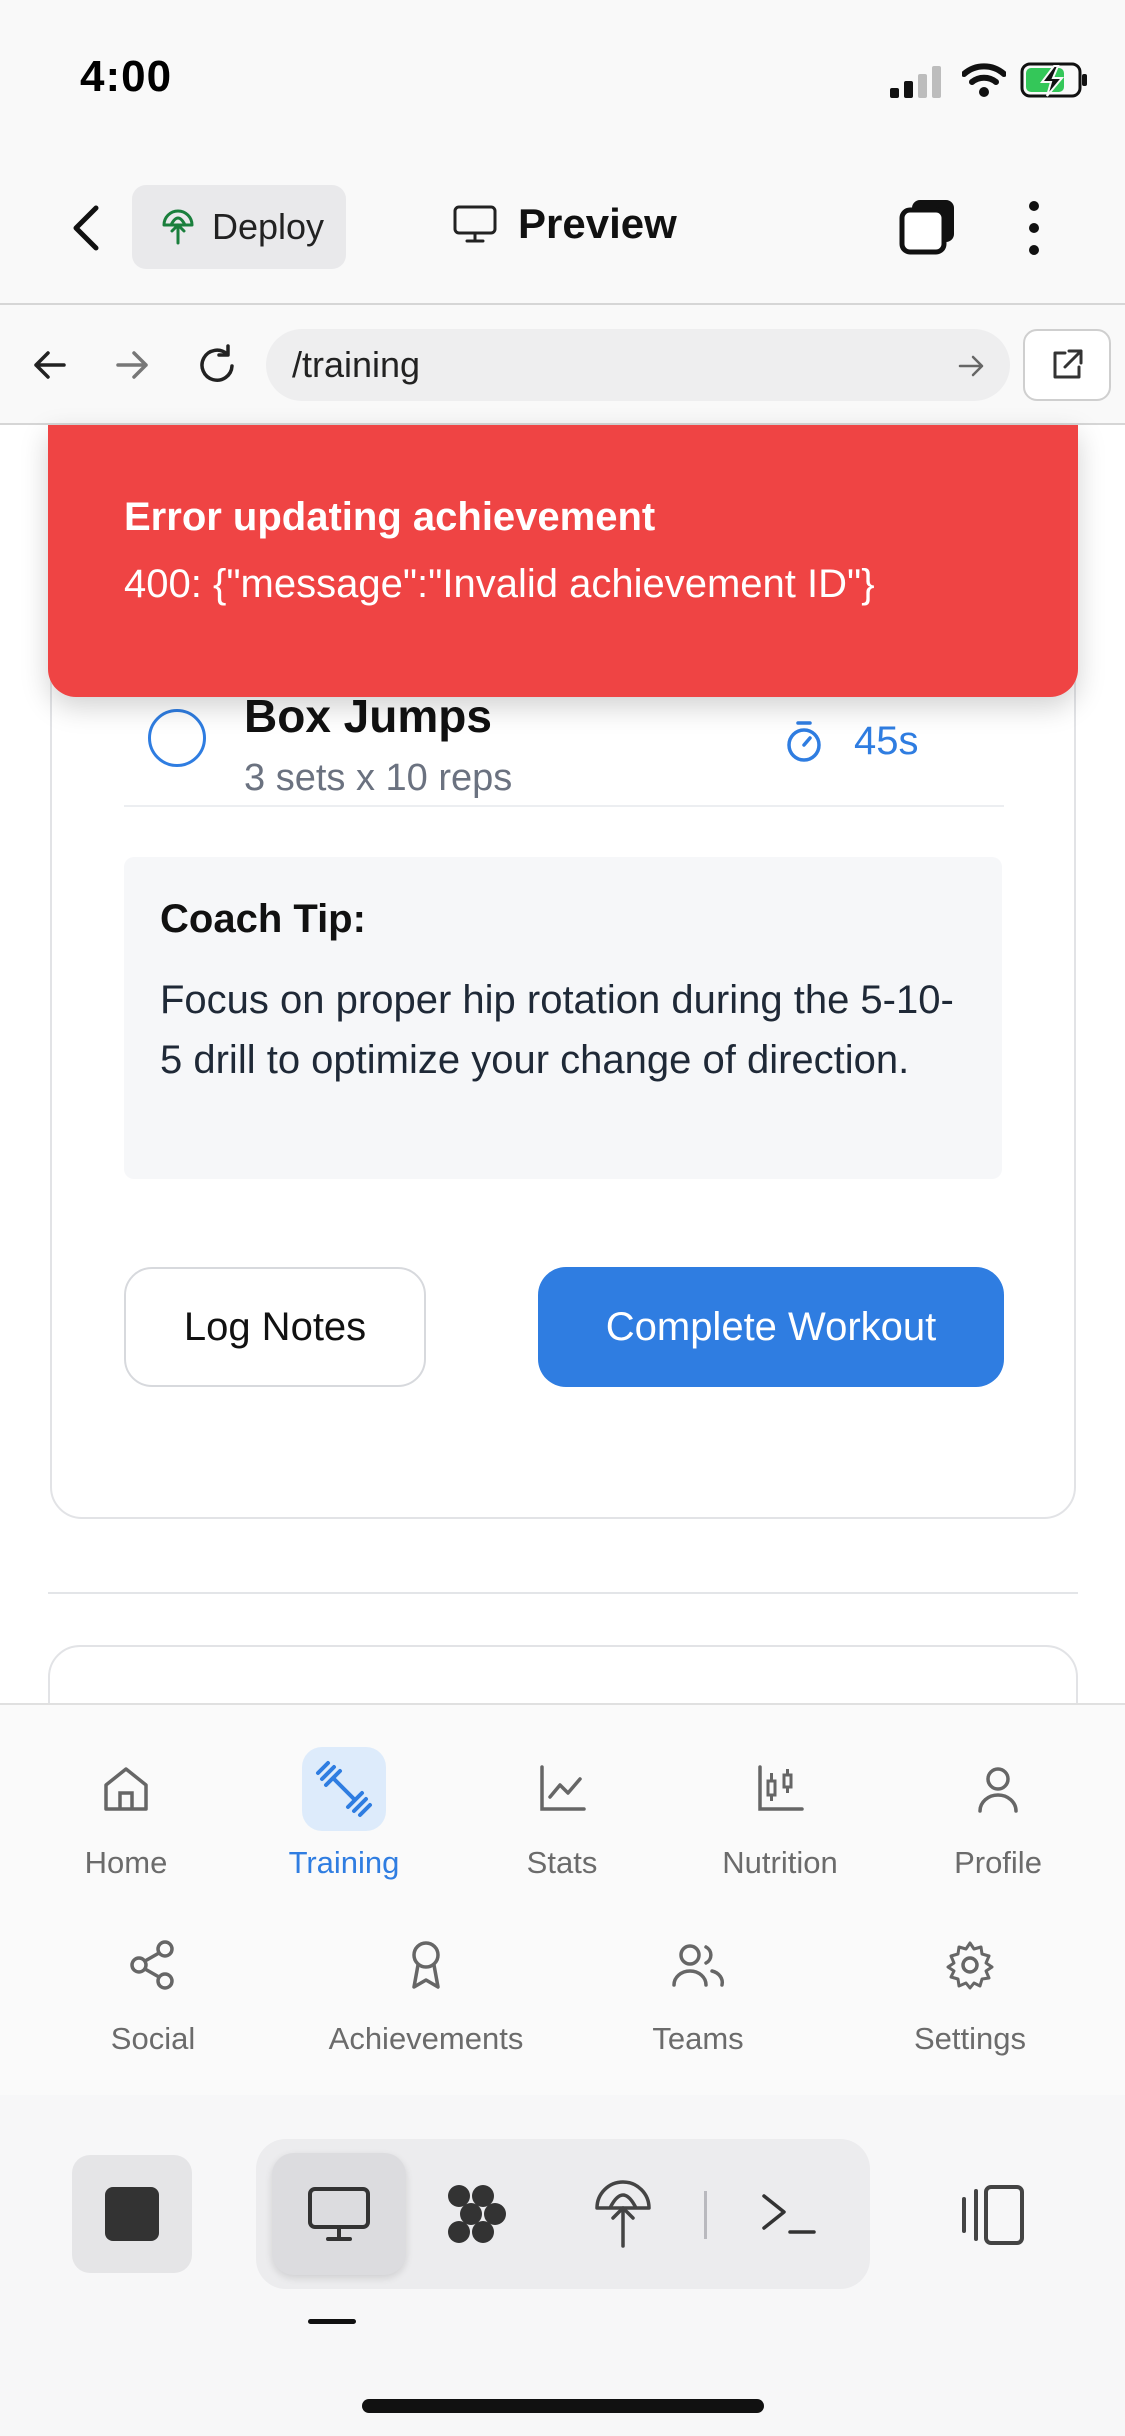 The height and width of the screenshot is (2436, 1125). I want to click on section-divider, so click(563, 1593).